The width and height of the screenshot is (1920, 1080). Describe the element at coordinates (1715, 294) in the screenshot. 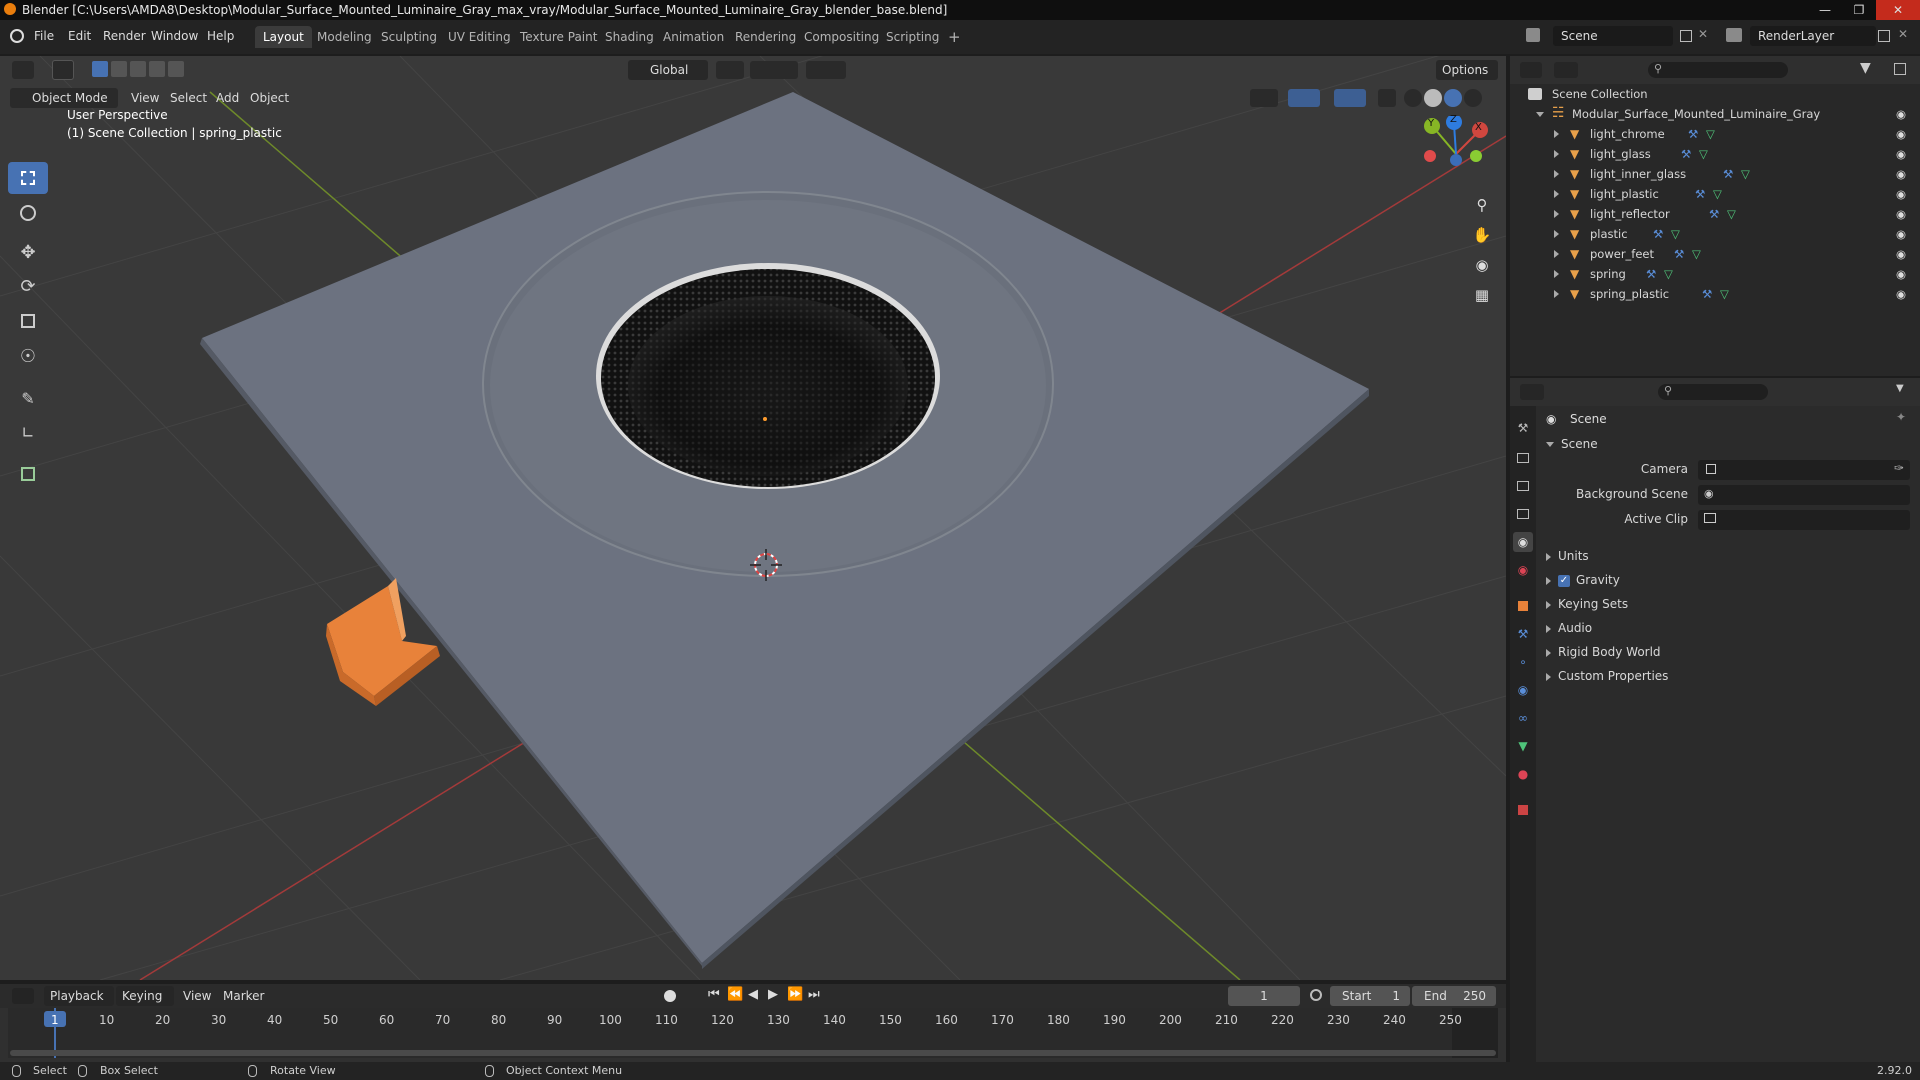

I see `outliner-object-row: ▼ spring_plastic ⚒ ▽ ◉` at that location.